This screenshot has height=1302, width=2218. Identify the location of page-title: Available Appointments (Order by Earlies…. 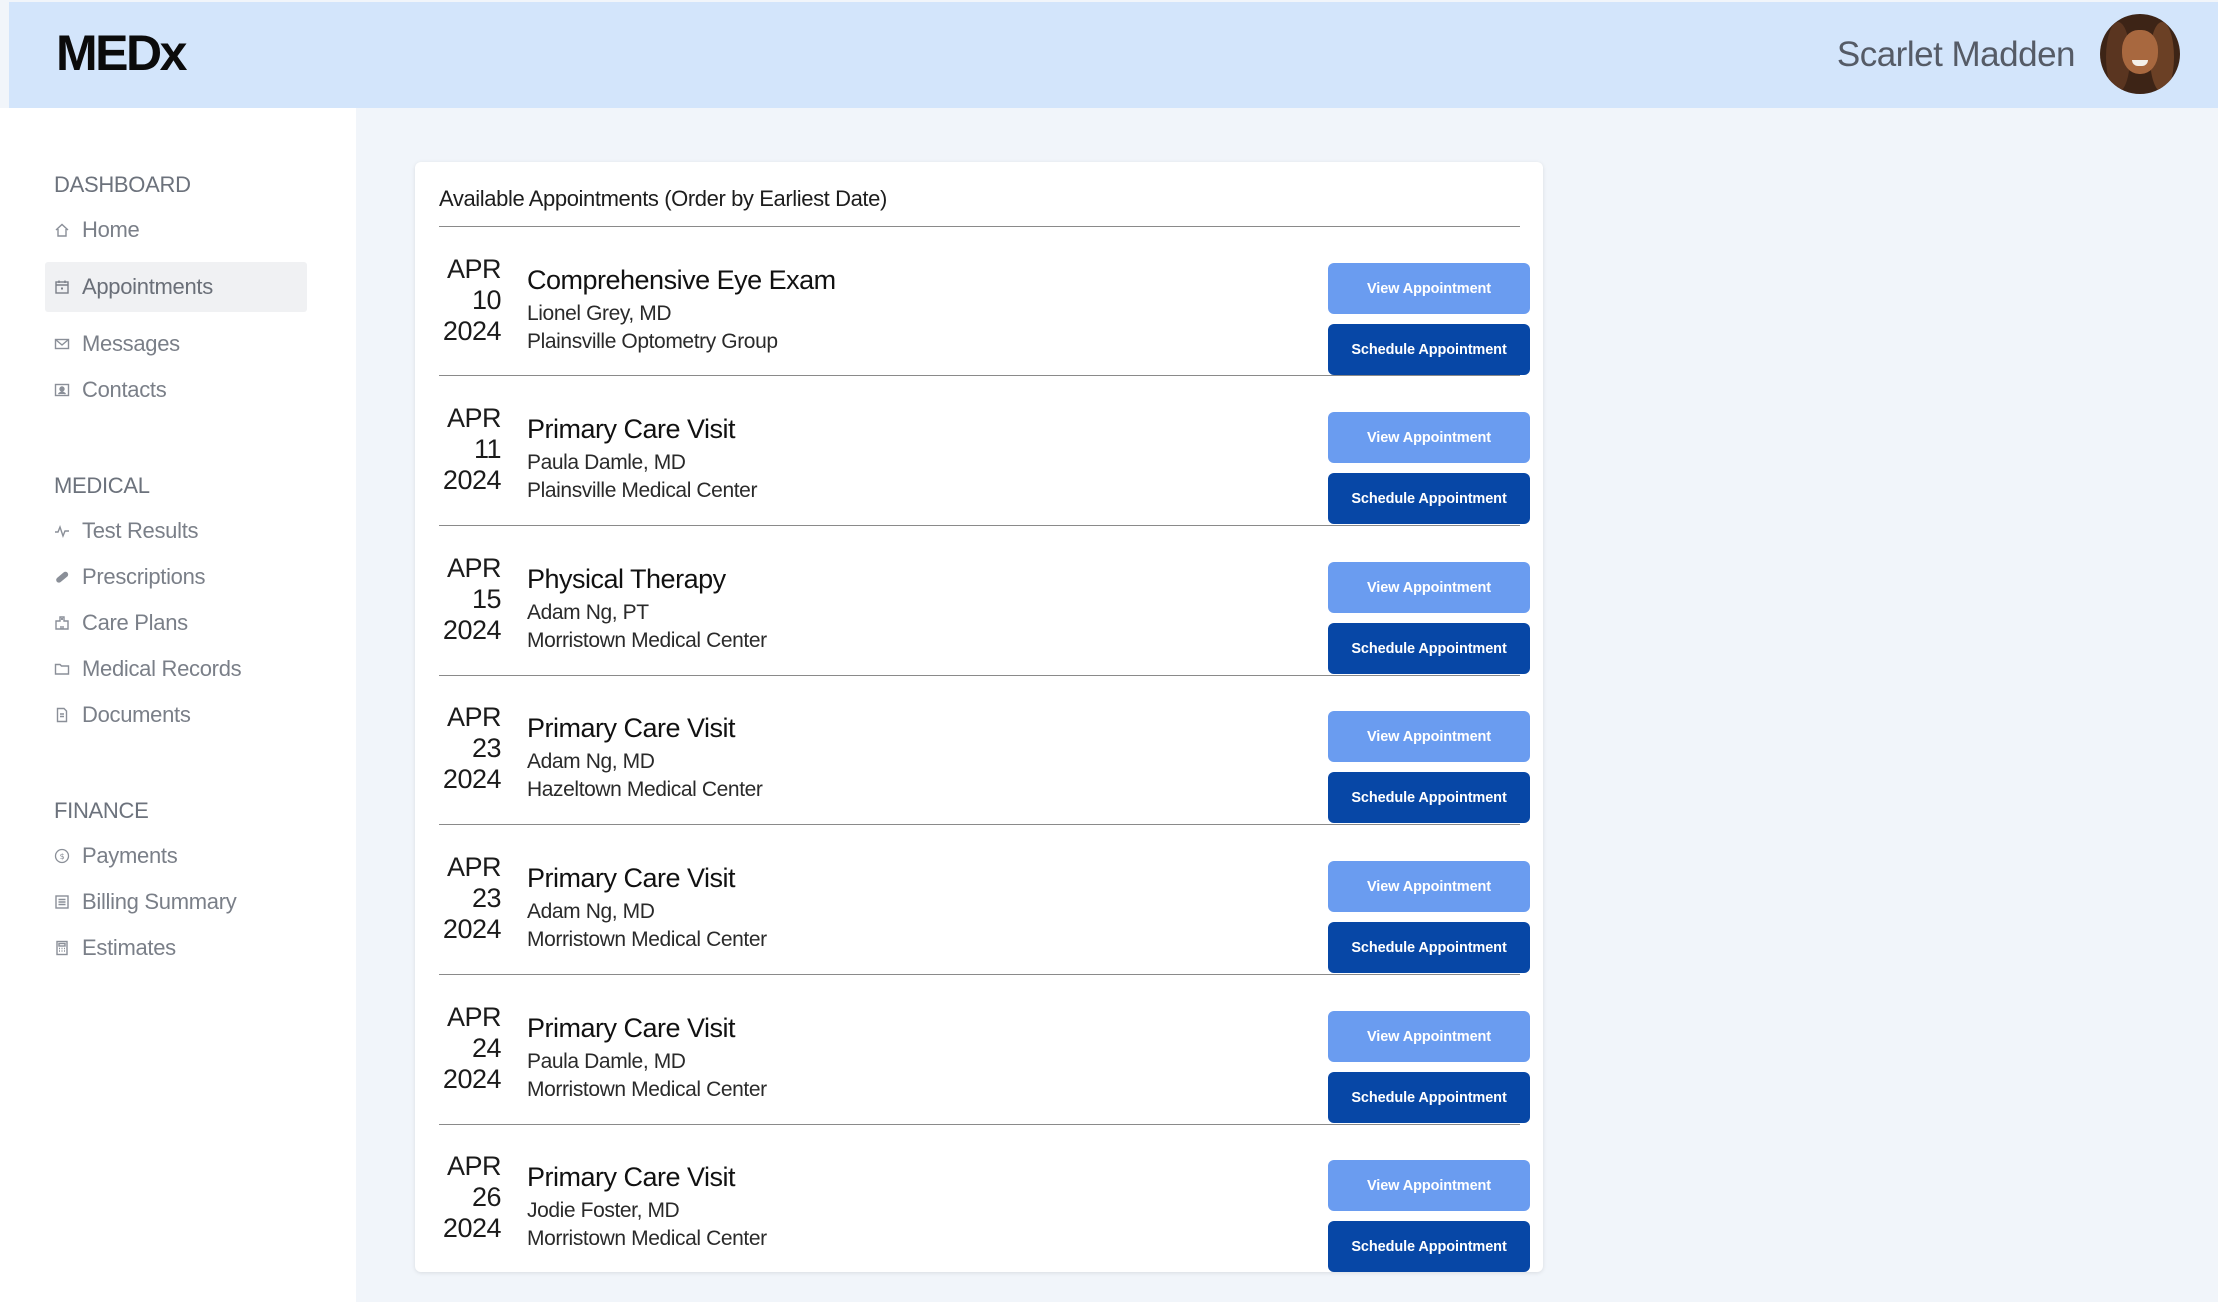
(663, 198).